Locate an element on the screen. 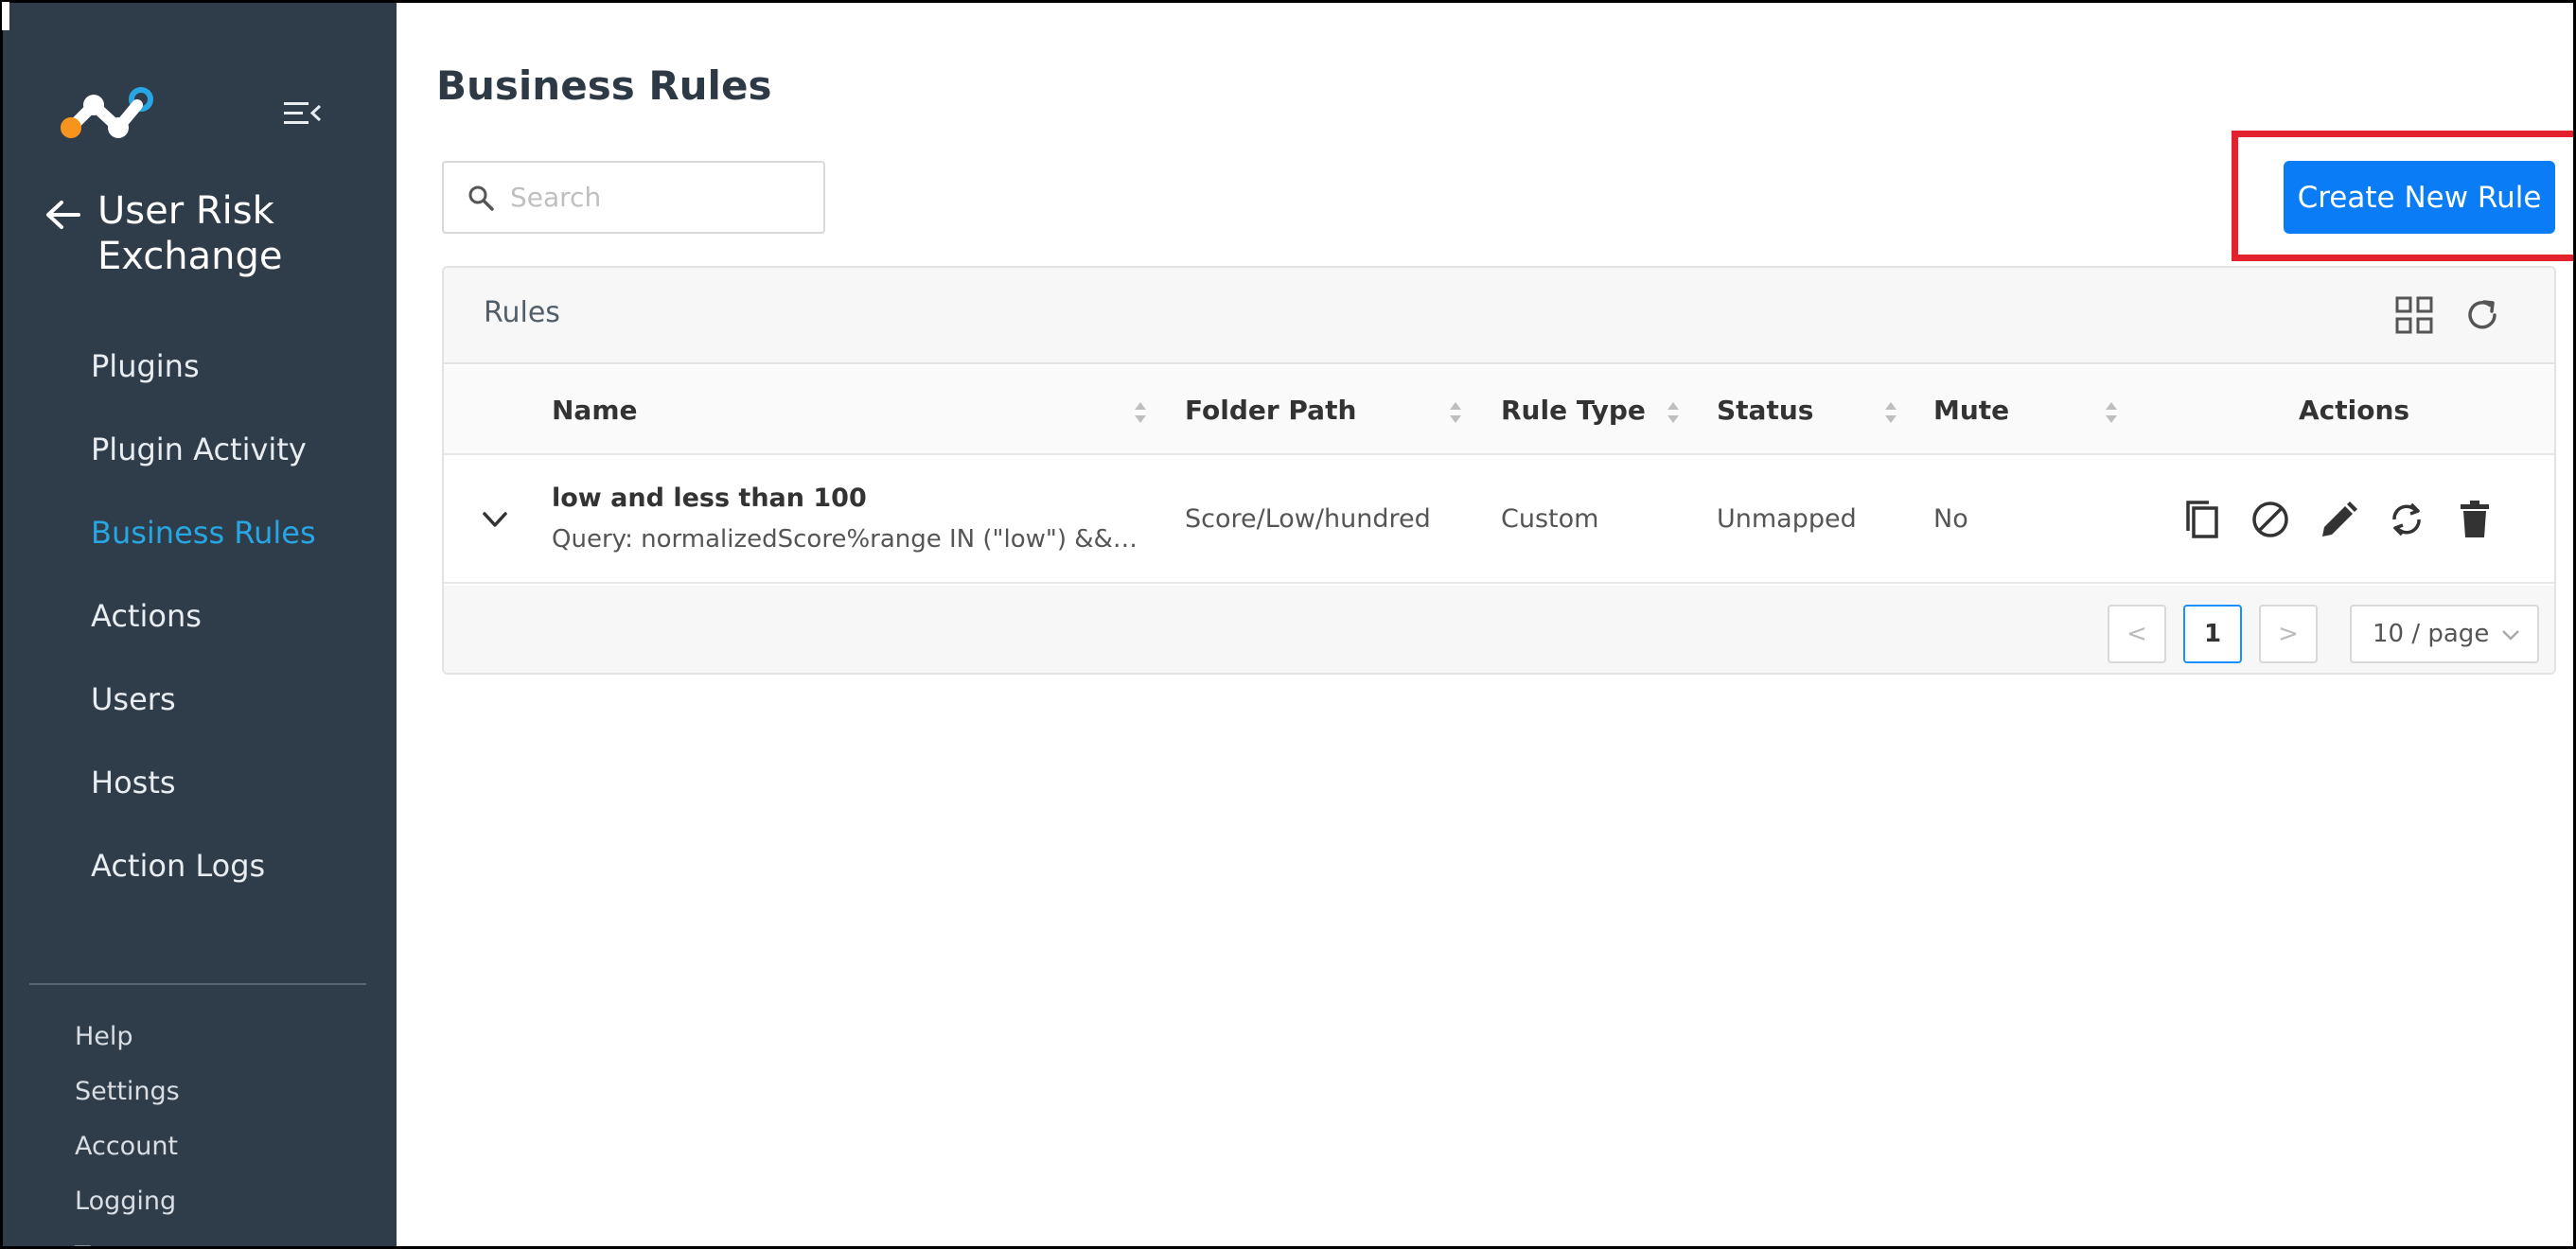  sort-rule-type-icon is located at coordinates (1673, 412).